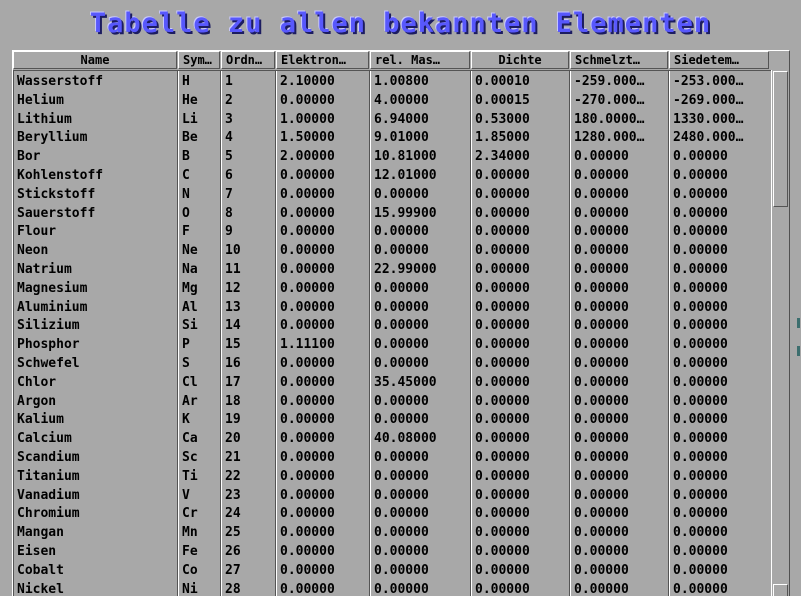  I want to click on cell-order: 13, so click(233, 307).